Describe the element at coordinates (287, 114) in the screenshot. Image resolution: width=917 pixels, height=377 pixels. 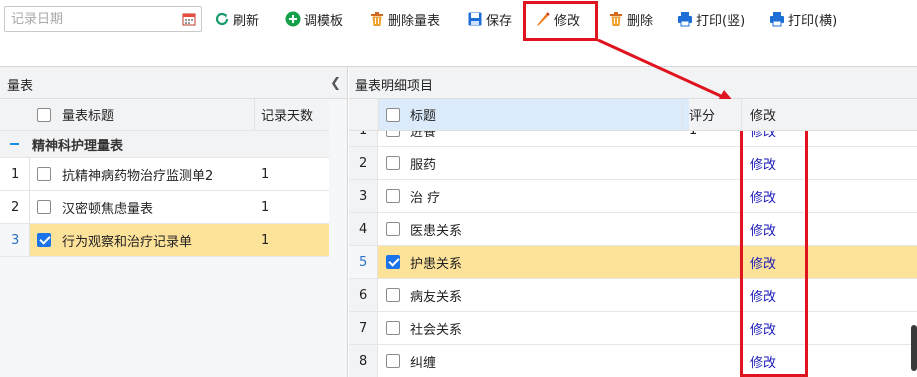
I see `column-header-days: 记录天数` at that location.